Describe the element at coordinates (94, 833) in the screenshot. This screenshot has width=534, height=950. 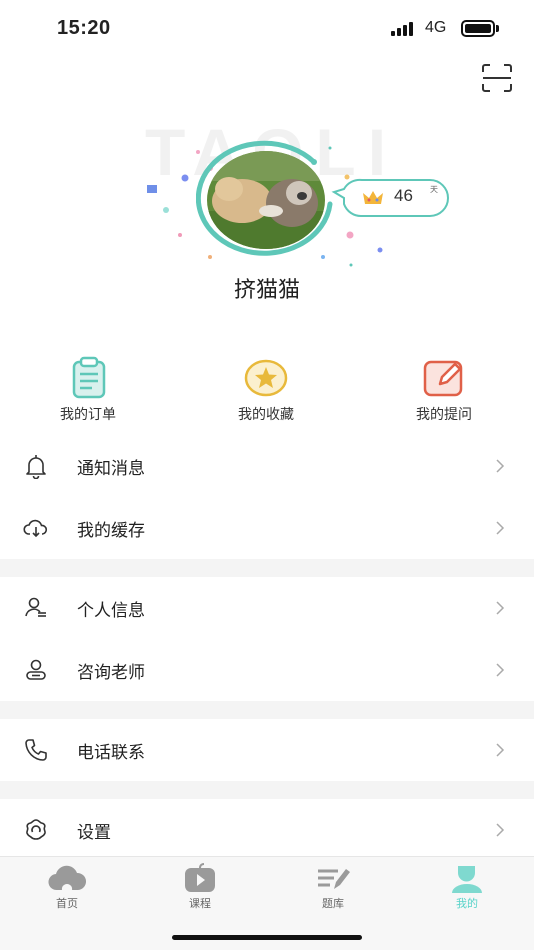
I see `menu-label: 设置` at that location.